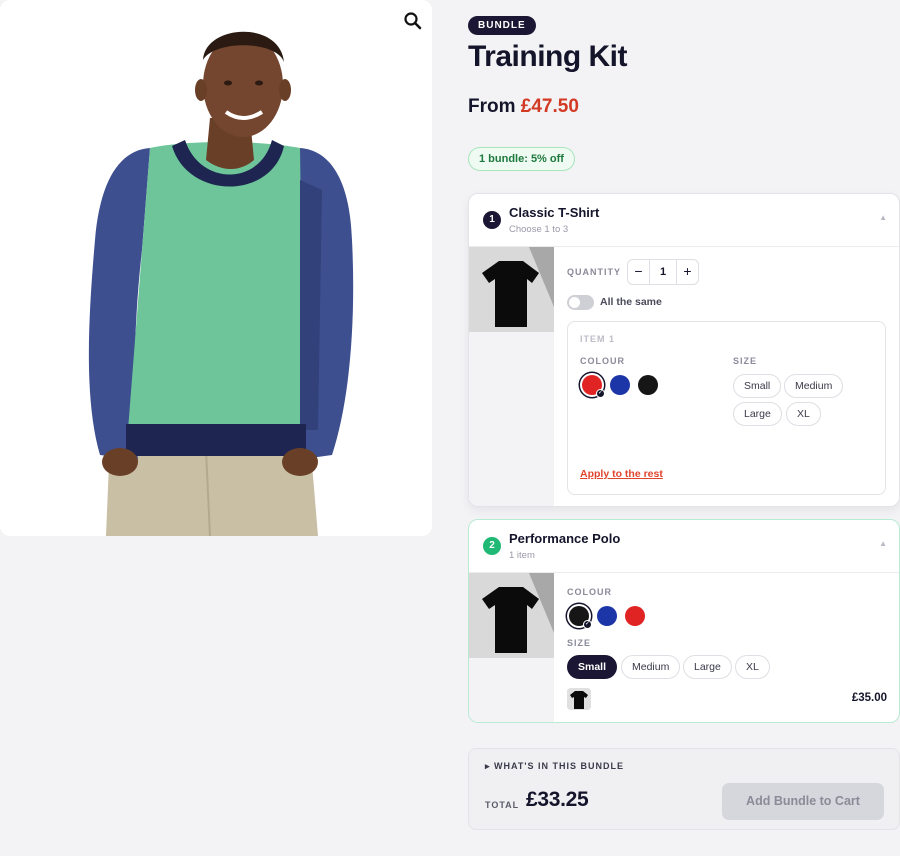  I want to click on bundle-item-subtitle: 1 item, so click(522, 555).